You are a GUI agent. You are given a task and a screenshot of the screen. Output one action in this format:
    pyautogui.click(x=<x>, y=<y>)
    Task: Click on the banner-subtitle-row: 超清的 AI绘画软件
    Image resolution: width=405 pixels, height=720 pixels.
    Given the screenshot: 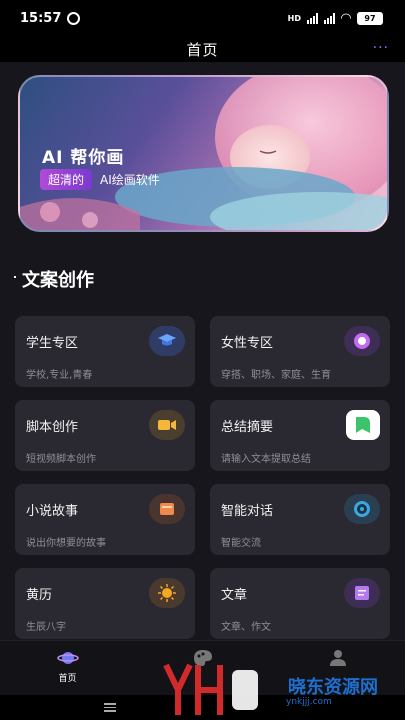 What is the action you would take?
    pyautogui.click(x=100, y=179)
    